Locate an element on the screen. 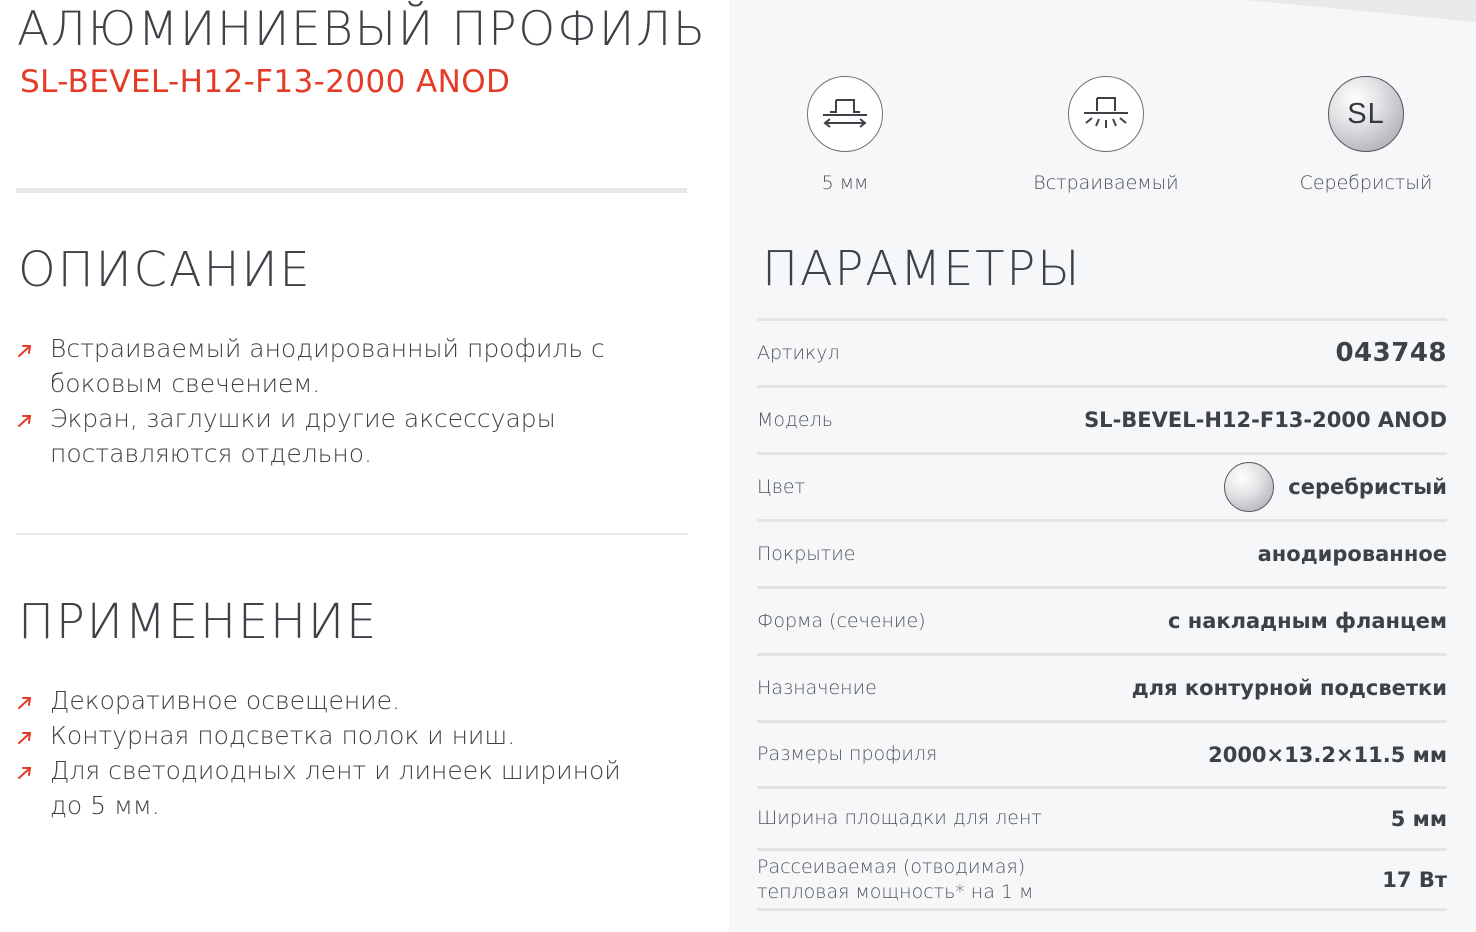 This screenshot has height=932, width=1476. table-row: Форма (сечение) с накладным фланцем is located at coordinates (1102, 619).